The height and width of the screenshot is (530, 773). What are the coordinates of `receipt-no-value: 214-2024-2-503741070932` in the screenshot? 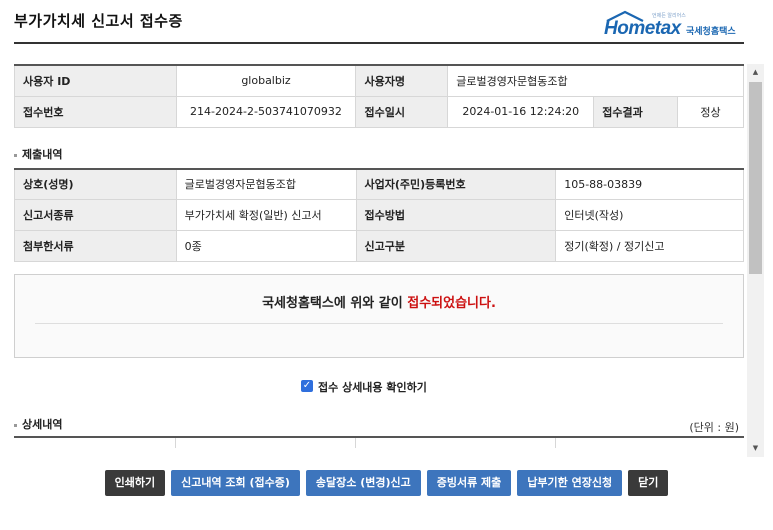 It's located at (266, 111).